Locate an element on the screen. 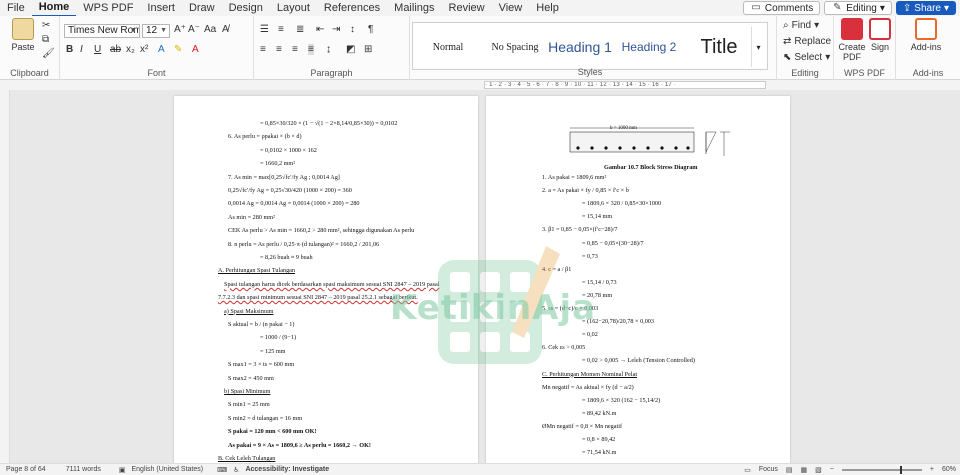  clear-formatting-icon: A̸ is located at coordinates (225, 29).